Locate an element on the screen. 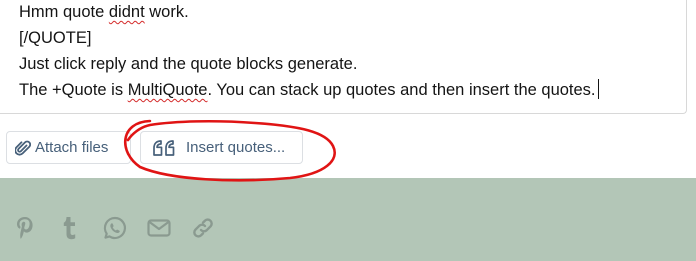  misspelled-word: MultiQuote is located at coordinates (167, 90).